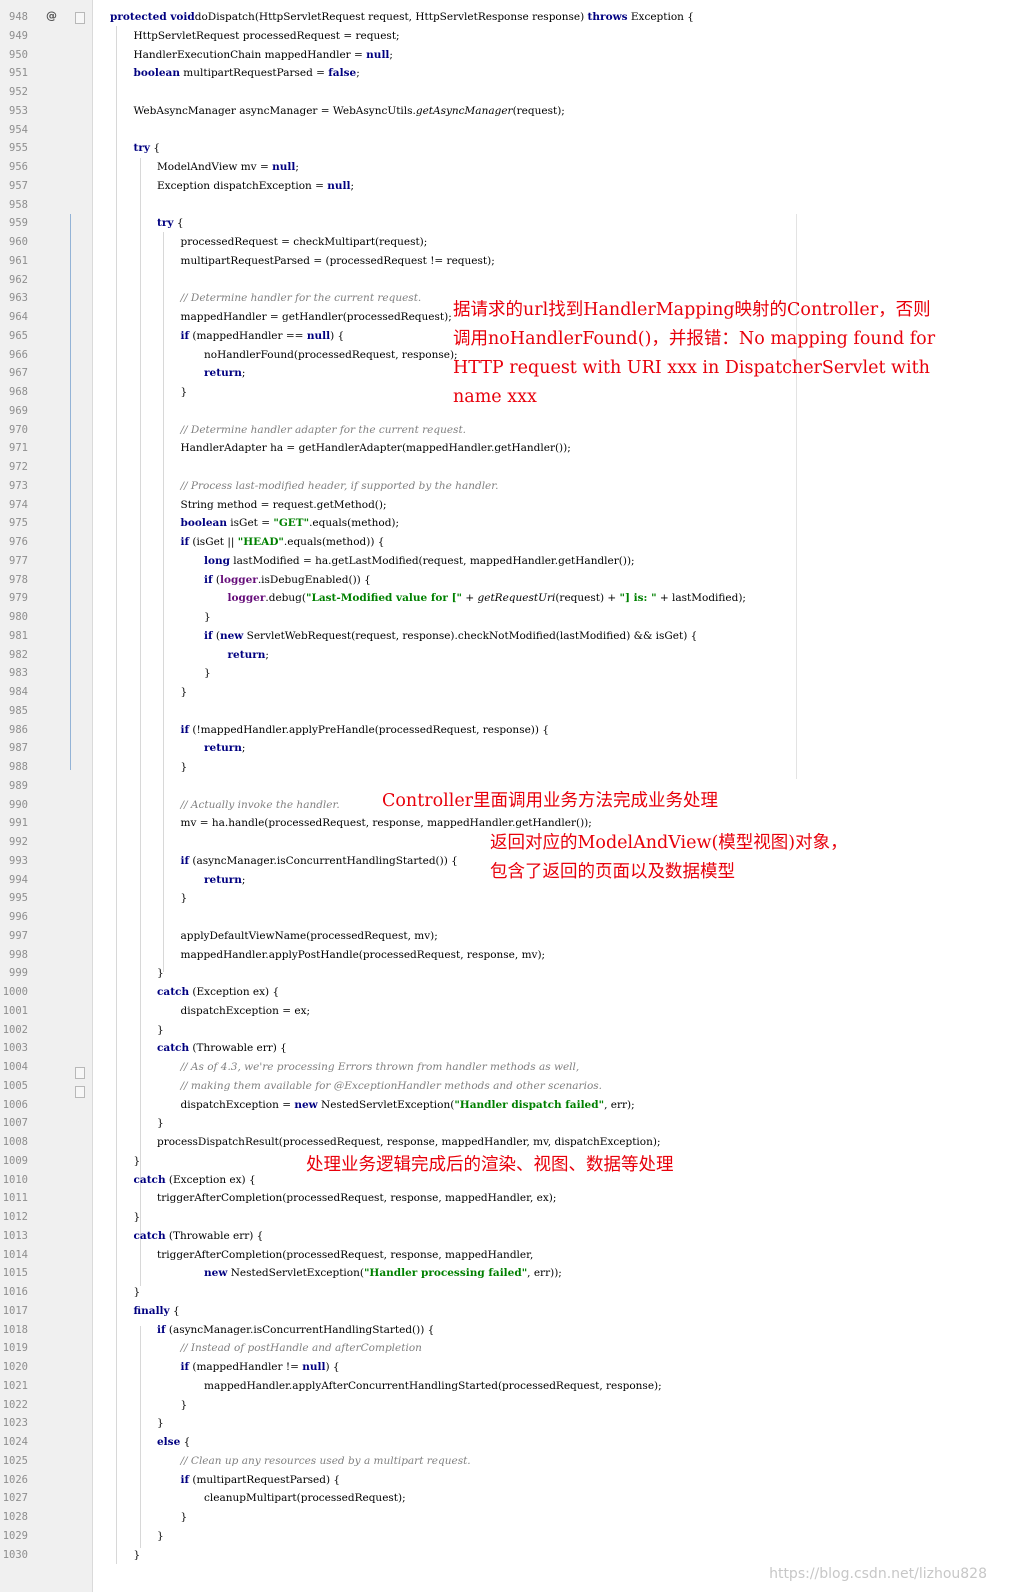  Describe the element at coordinates (18, 467) in the screenshot. I see `line-number: 972` at that location.